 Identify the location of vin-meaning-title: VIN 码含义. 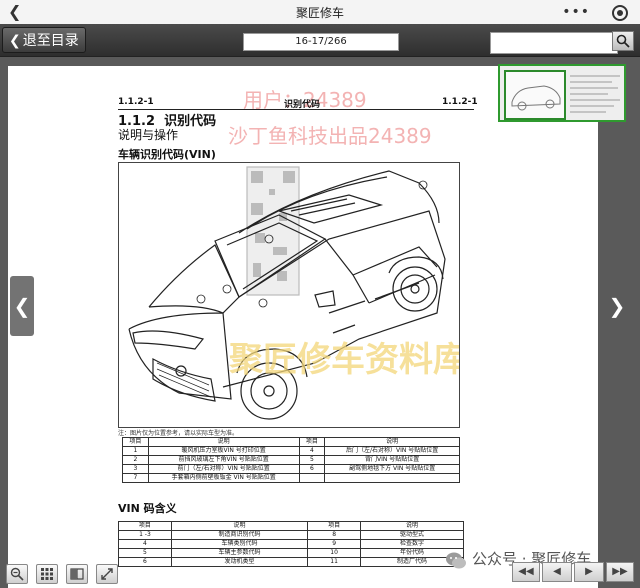
(147, 508).